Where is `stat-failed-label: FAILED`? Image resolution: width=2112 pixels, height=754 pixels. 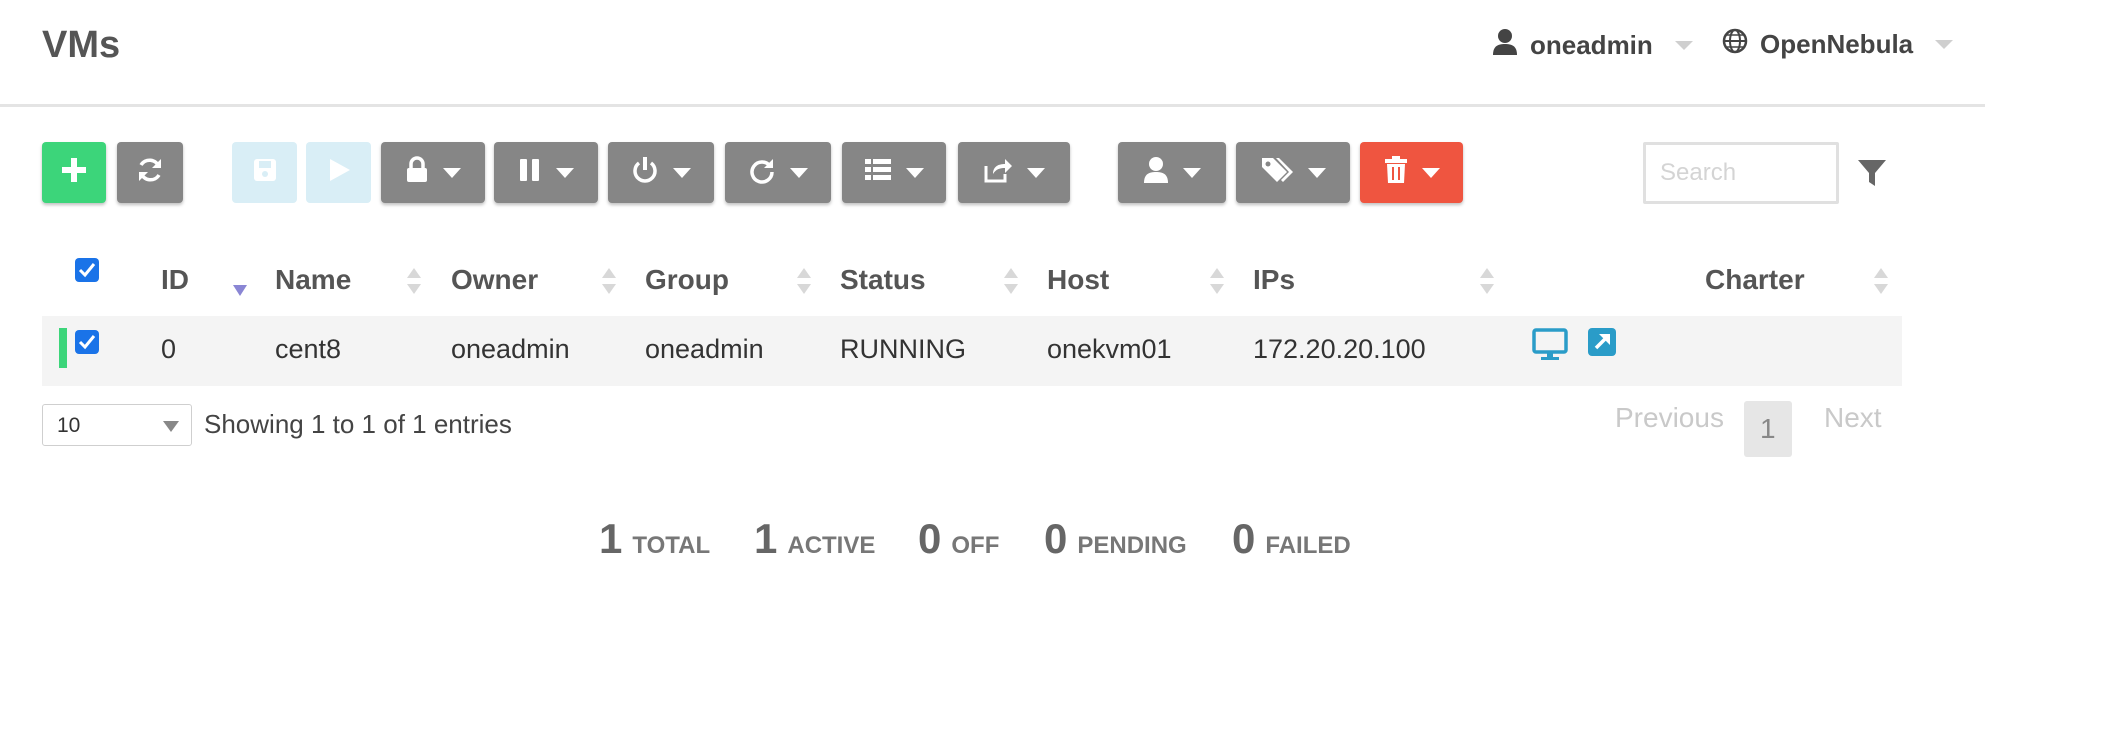
stat-failed-label: FAILED is located at coordinates (1308, 545).